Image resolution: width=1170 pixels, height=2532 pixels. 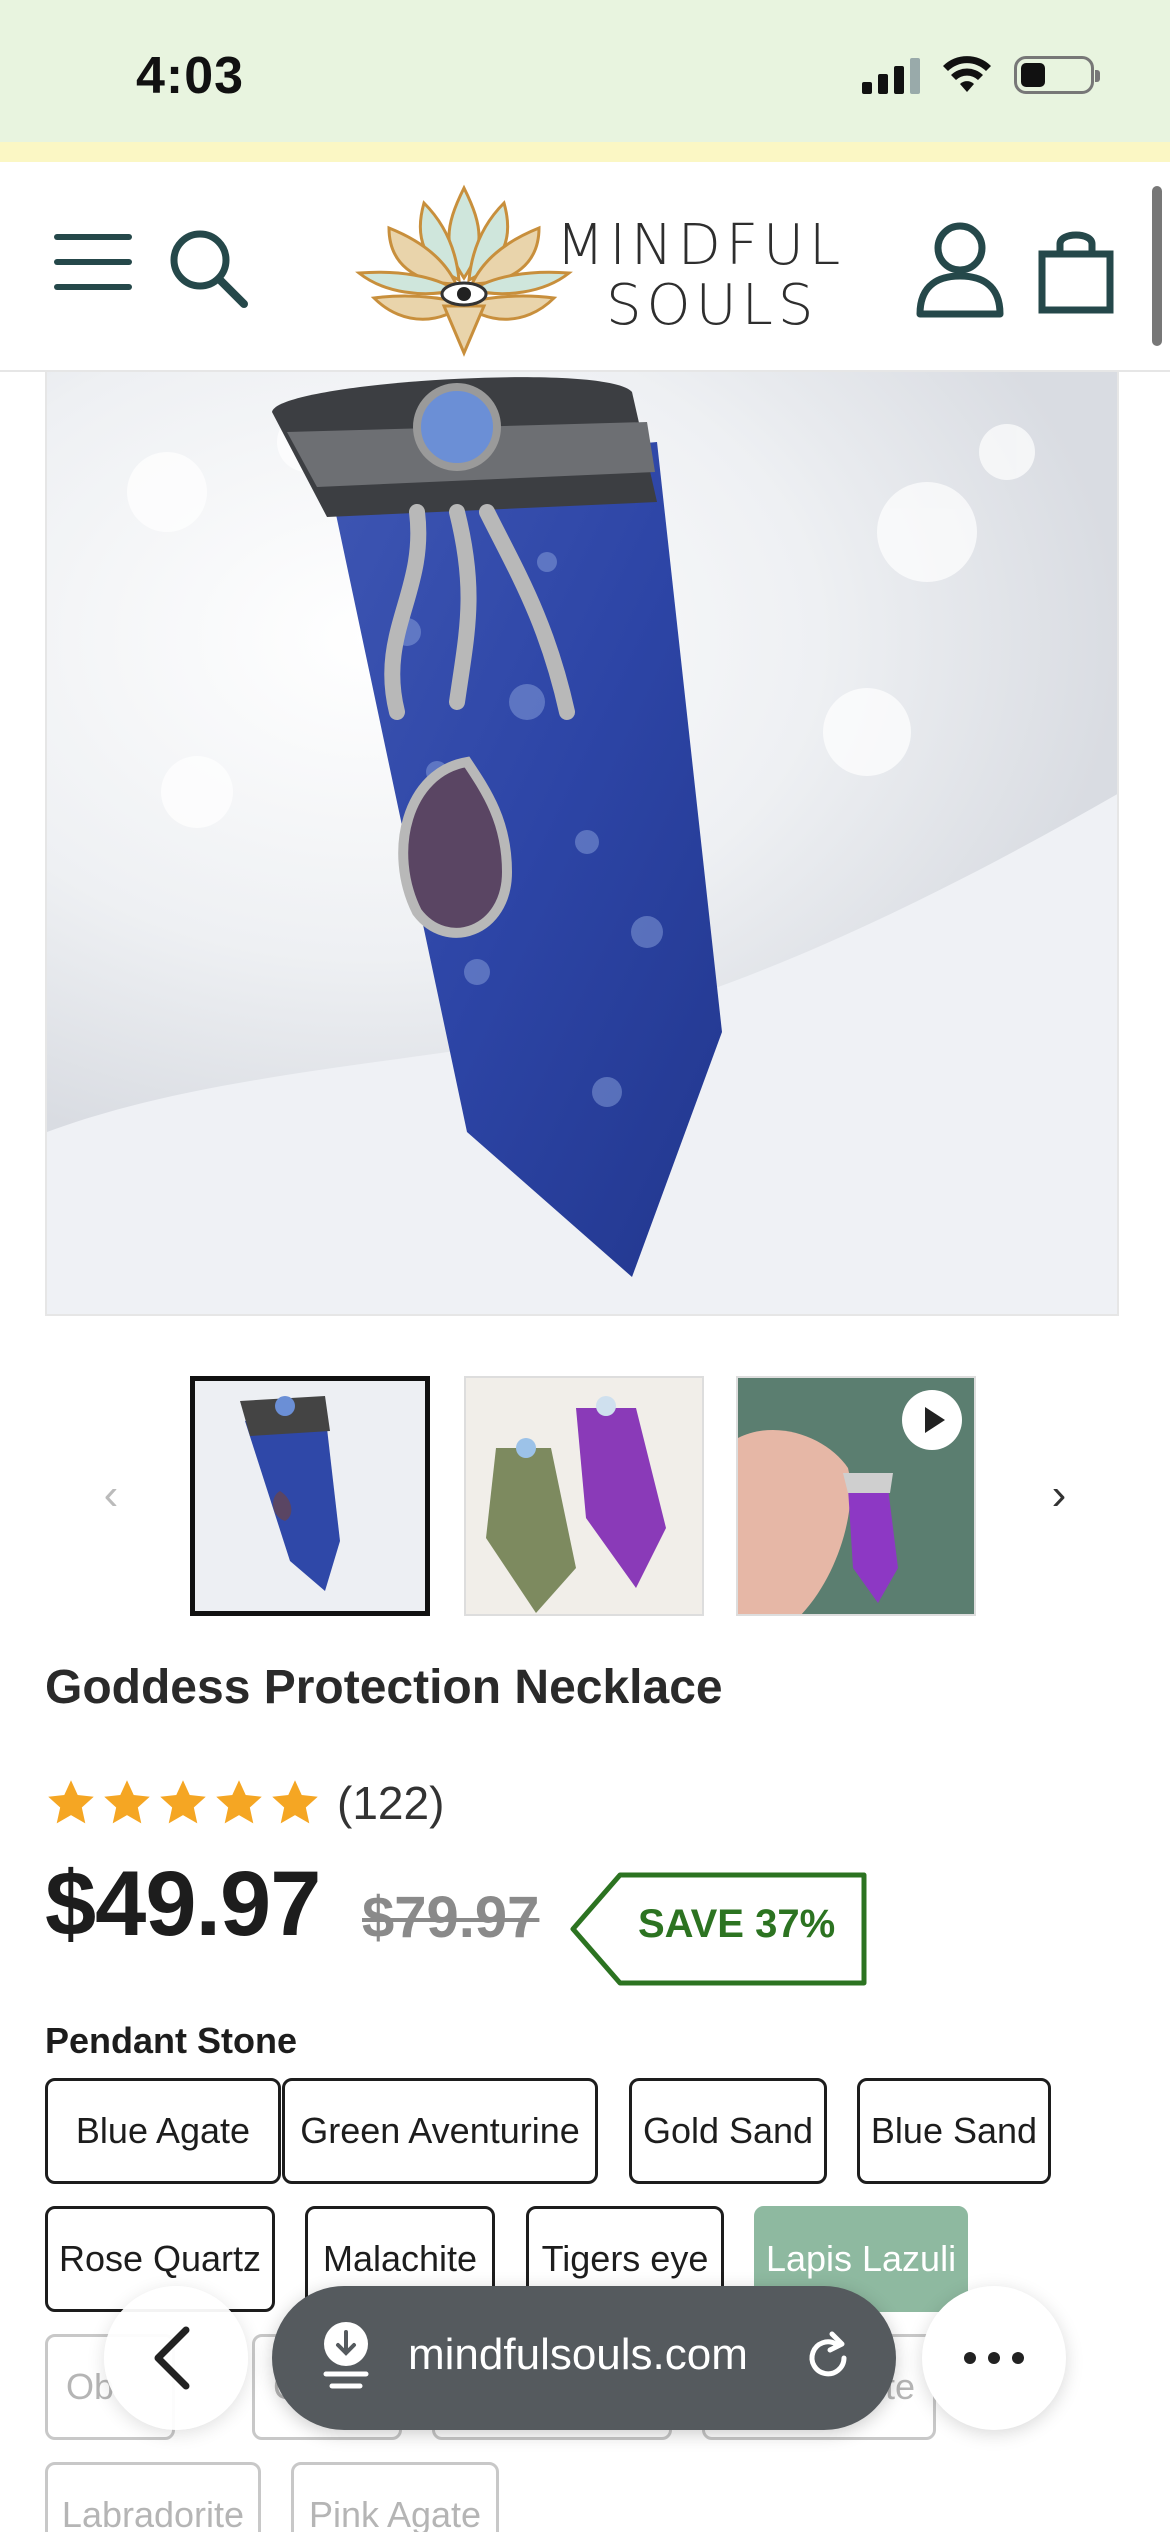 What do you see at coordinates (171, 2040) in the screenshot?
I see `option-label: Pendant Stone` at bounding box center [171, 2040].